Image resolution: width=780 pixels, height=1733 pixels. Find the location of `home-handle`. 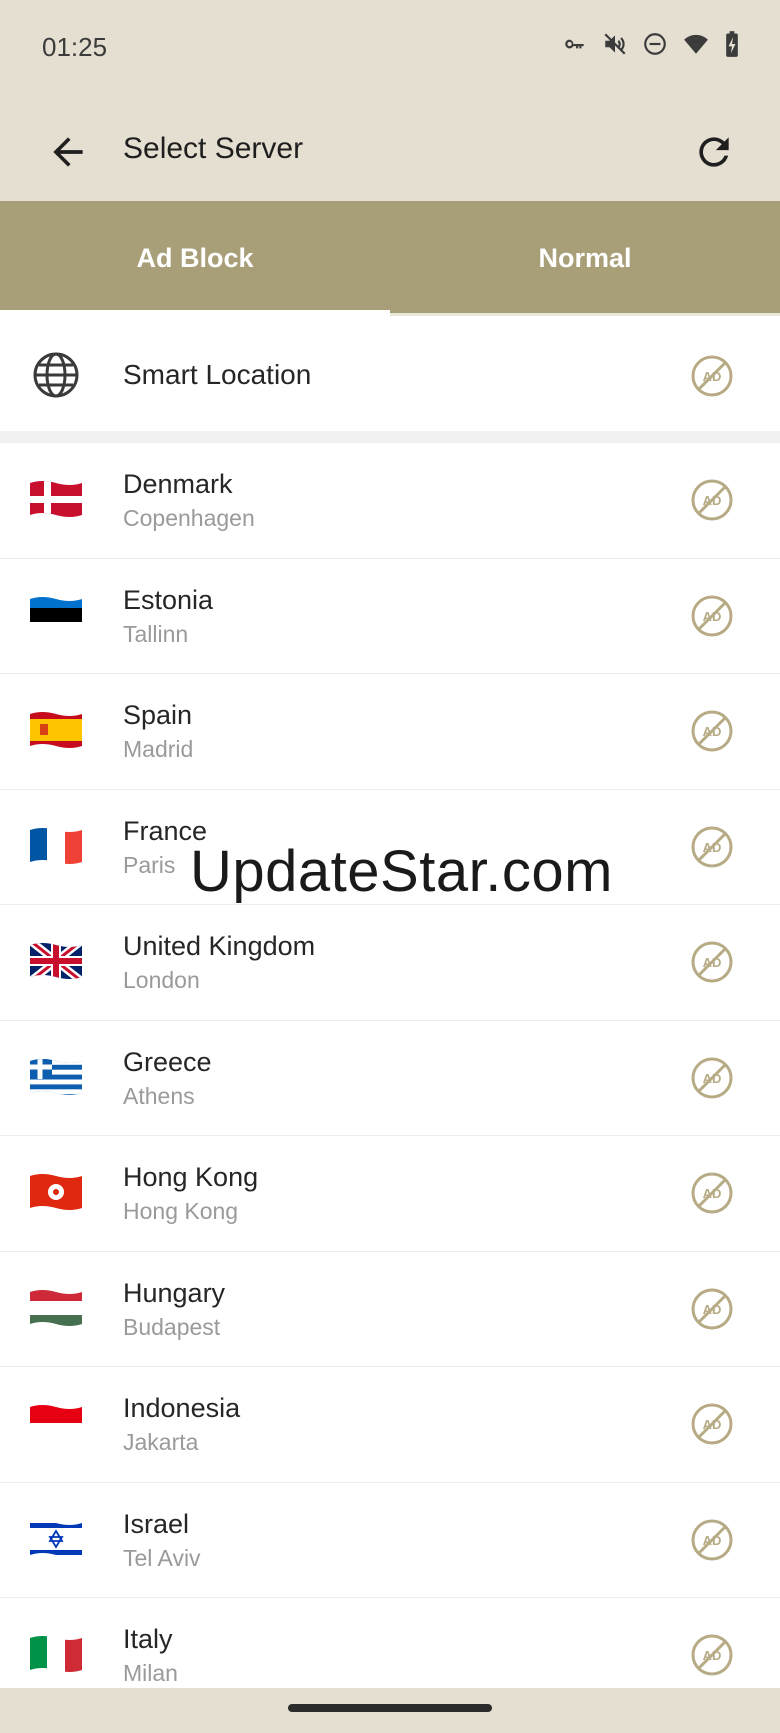

home-handle is located at coordinates (390, 1708).